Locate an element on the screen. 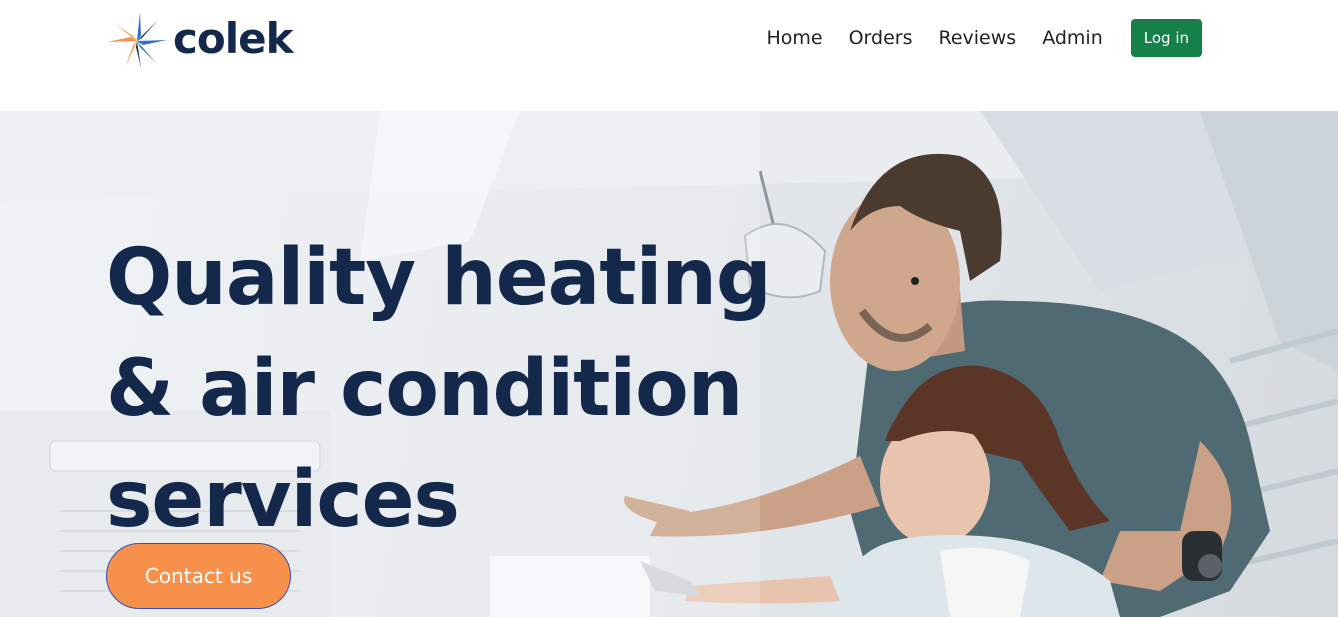  hero-heading-line-1: Quality heating is located at coordinates (439, 278).